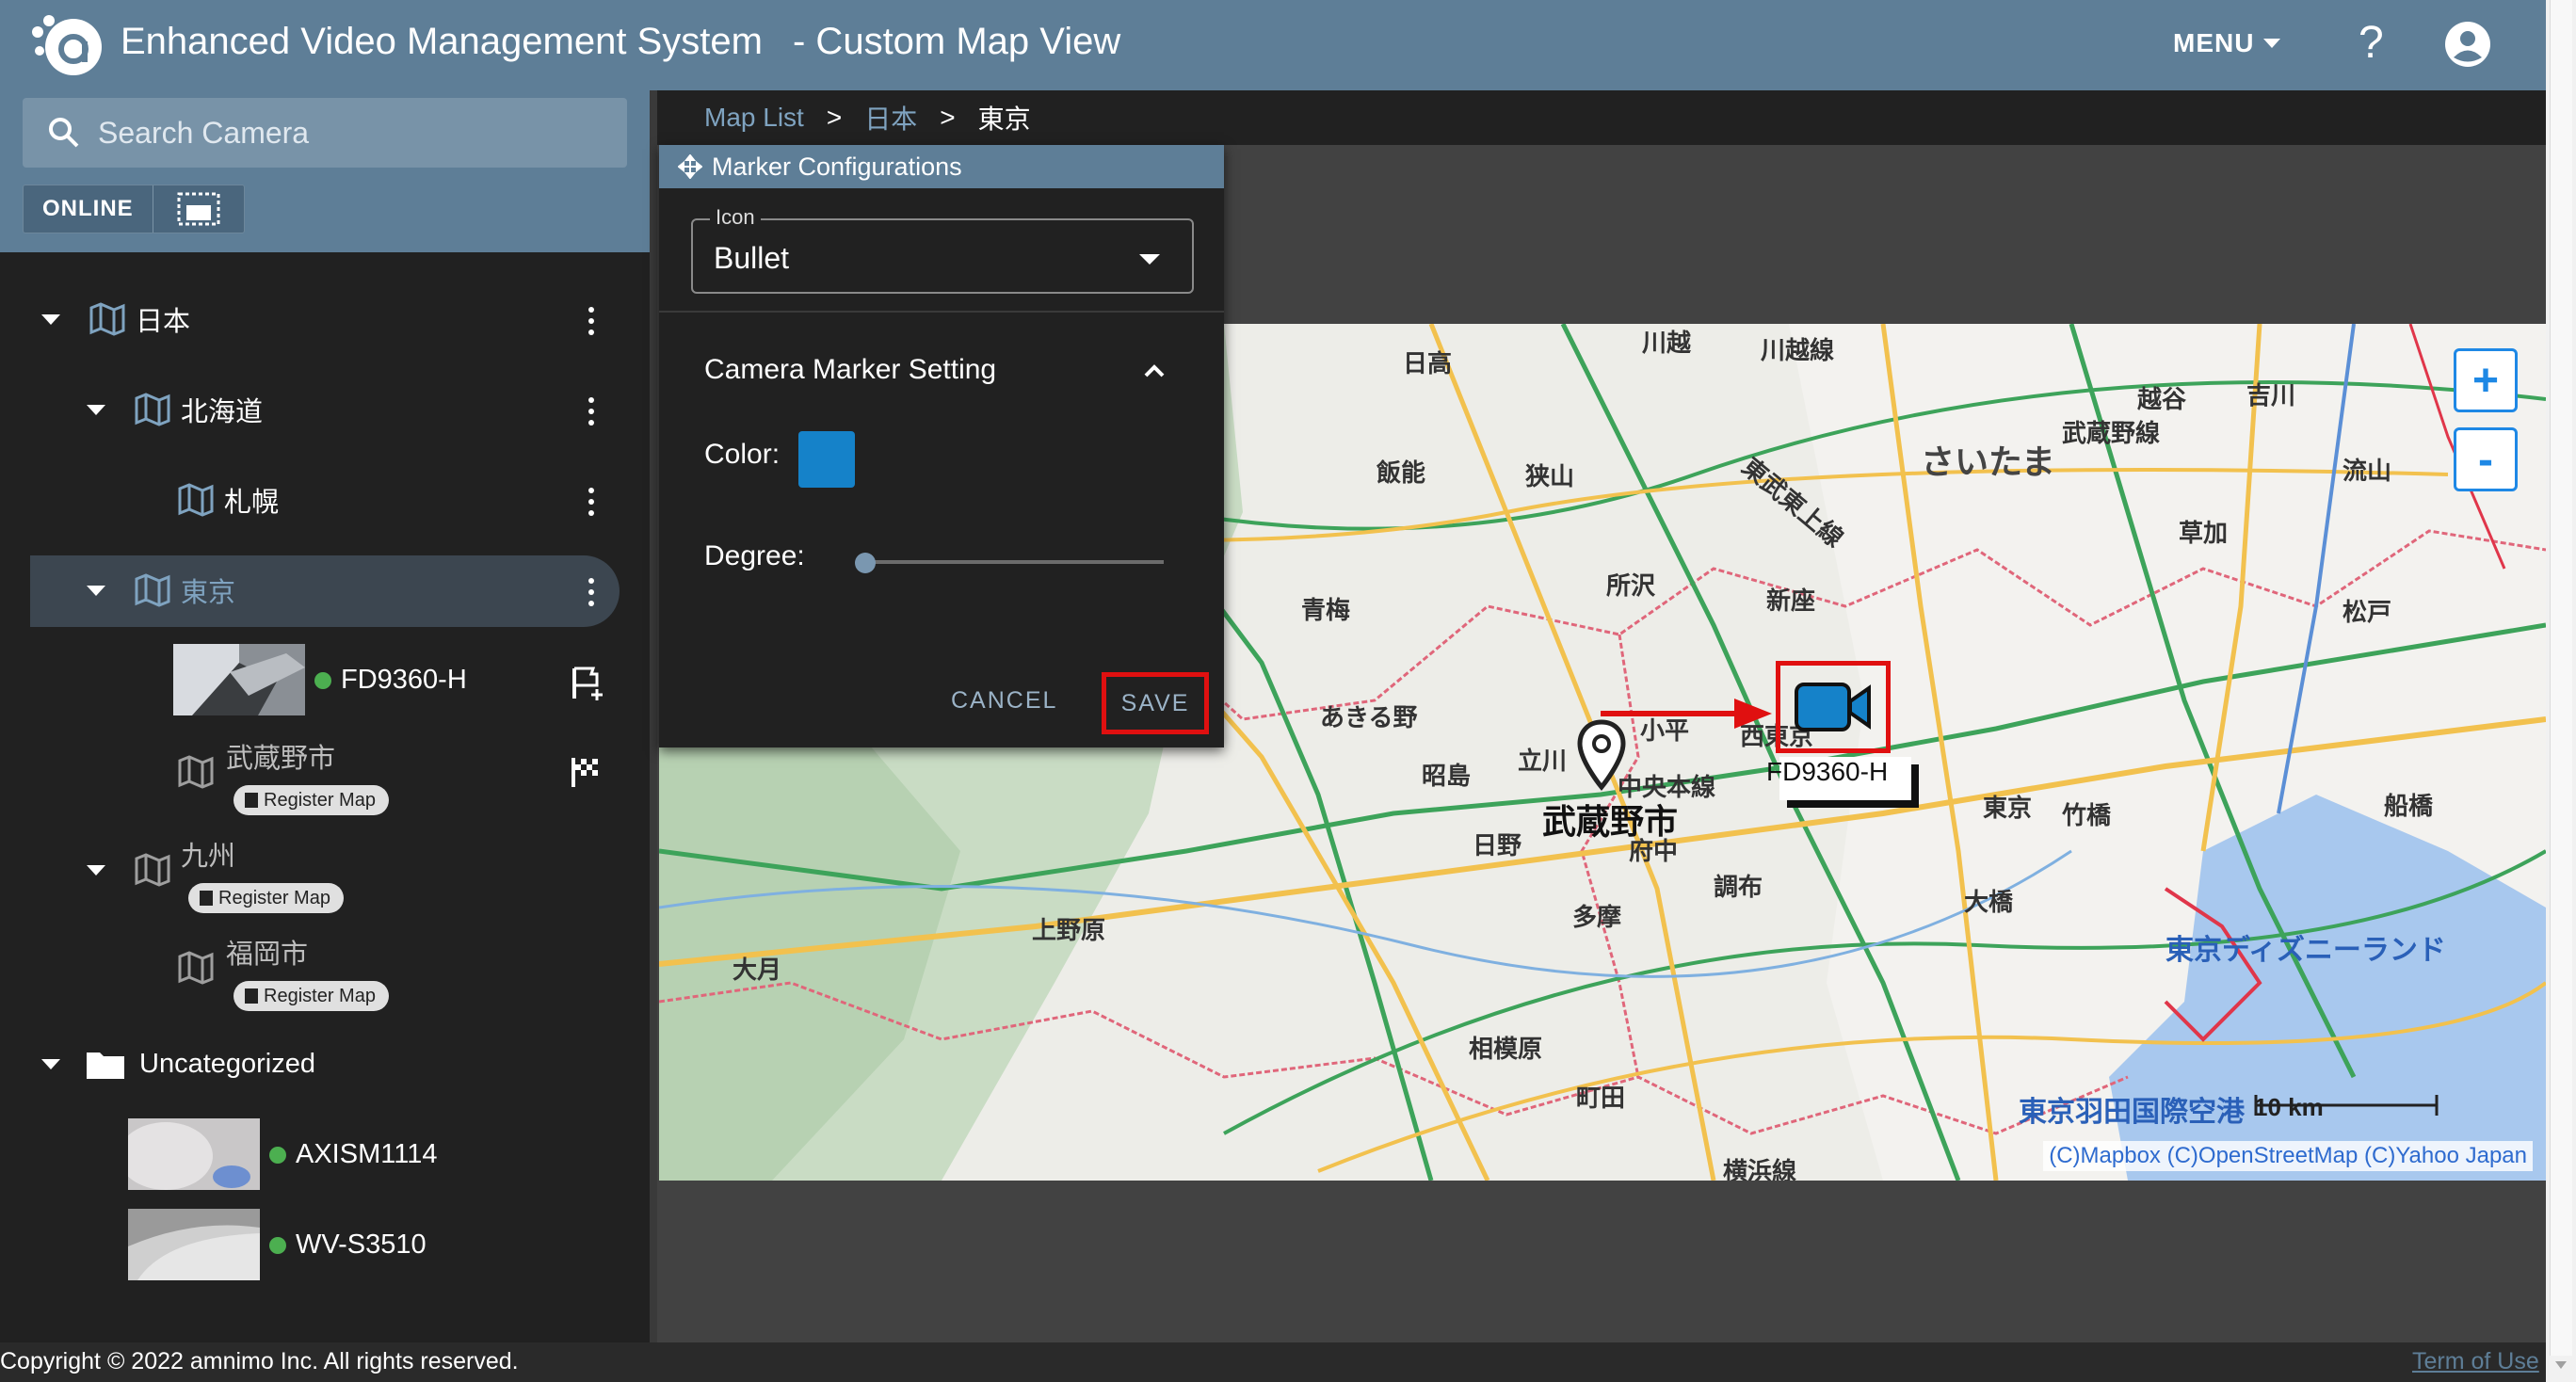  What do you see at coordinates (333, 133) in the screenshot?
I see `search-input` at bounding box center [333, 133].